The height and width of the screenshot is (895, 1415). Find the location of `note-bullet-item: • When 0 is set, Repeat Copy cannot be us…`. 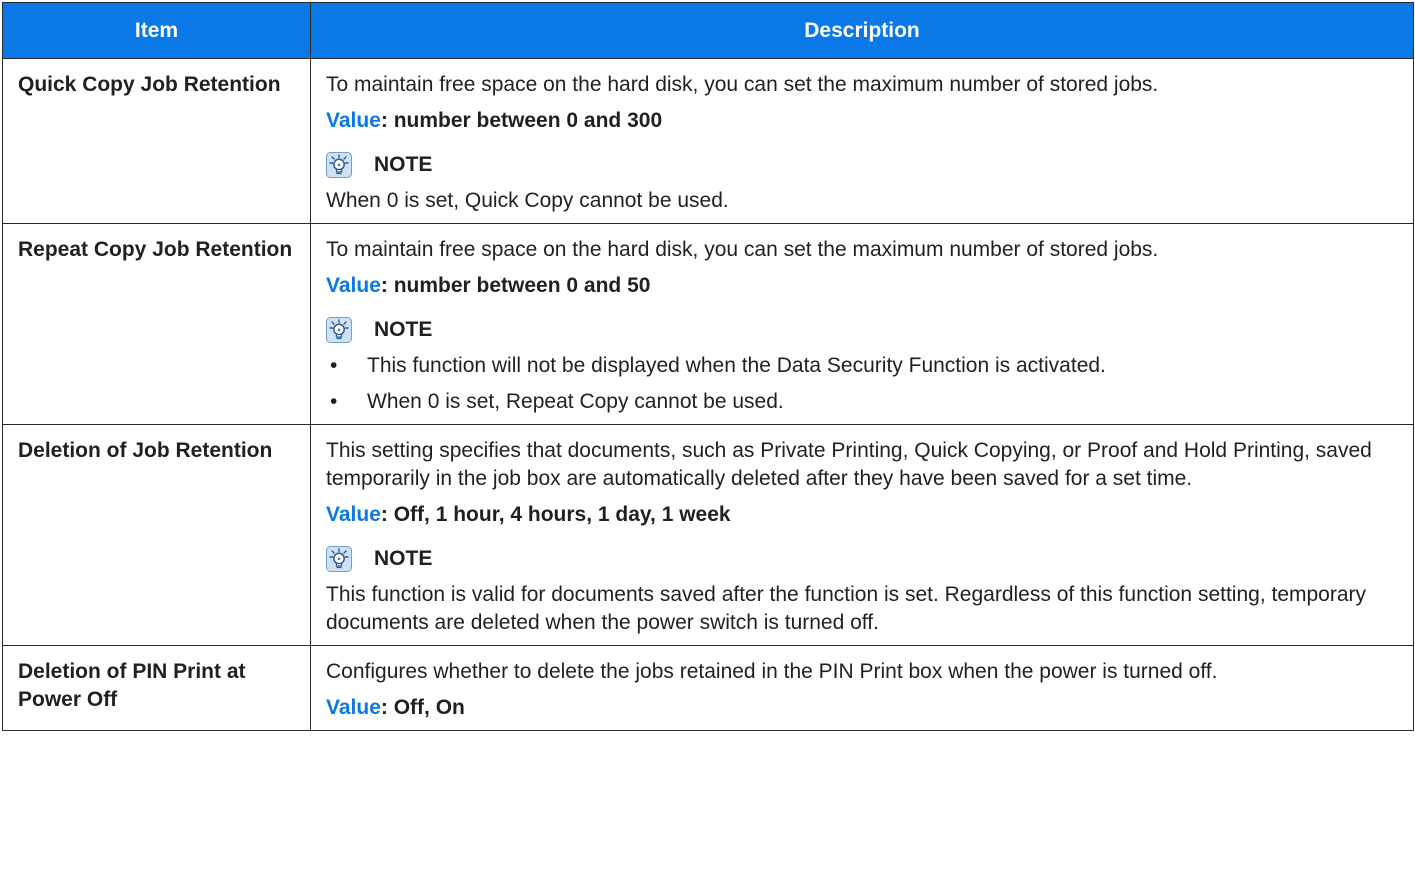

note-bullet-item: • When 0 is set, Repeat Copy cannot be us… is located at coordinates (864, 402).